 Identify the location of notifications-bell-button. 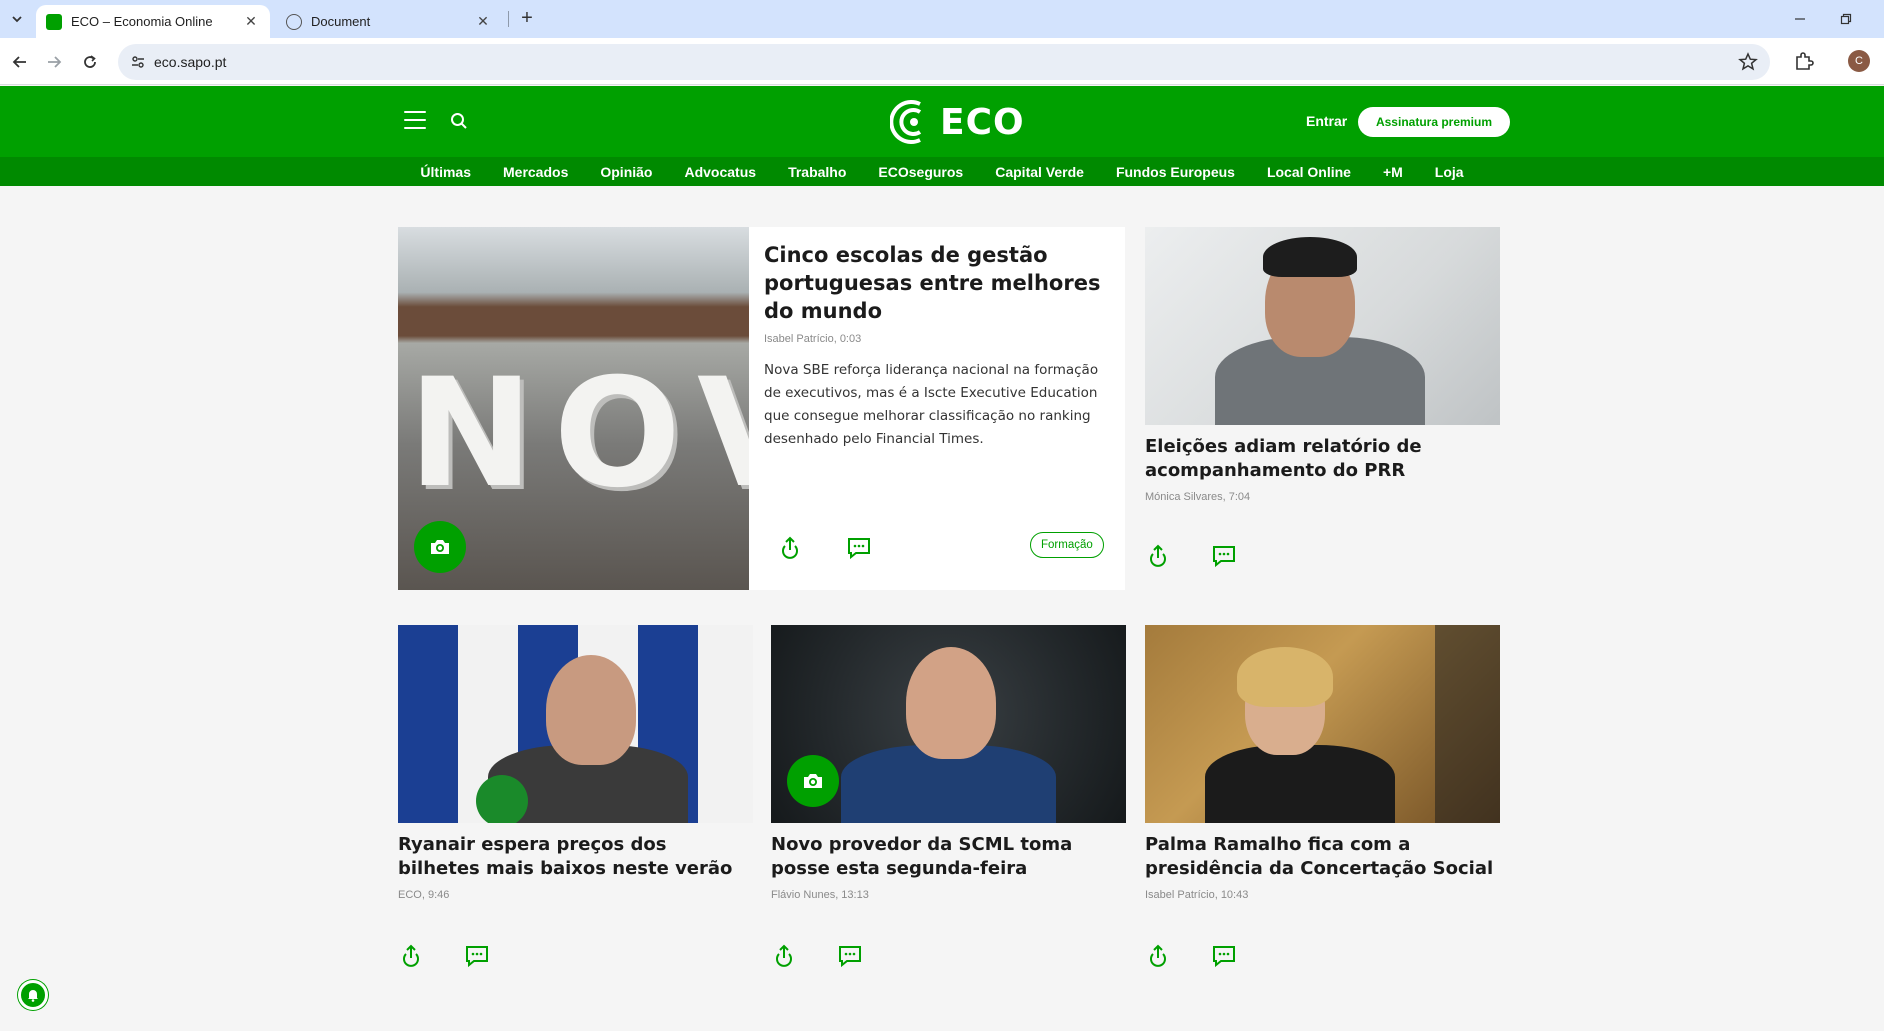
(33, 995).